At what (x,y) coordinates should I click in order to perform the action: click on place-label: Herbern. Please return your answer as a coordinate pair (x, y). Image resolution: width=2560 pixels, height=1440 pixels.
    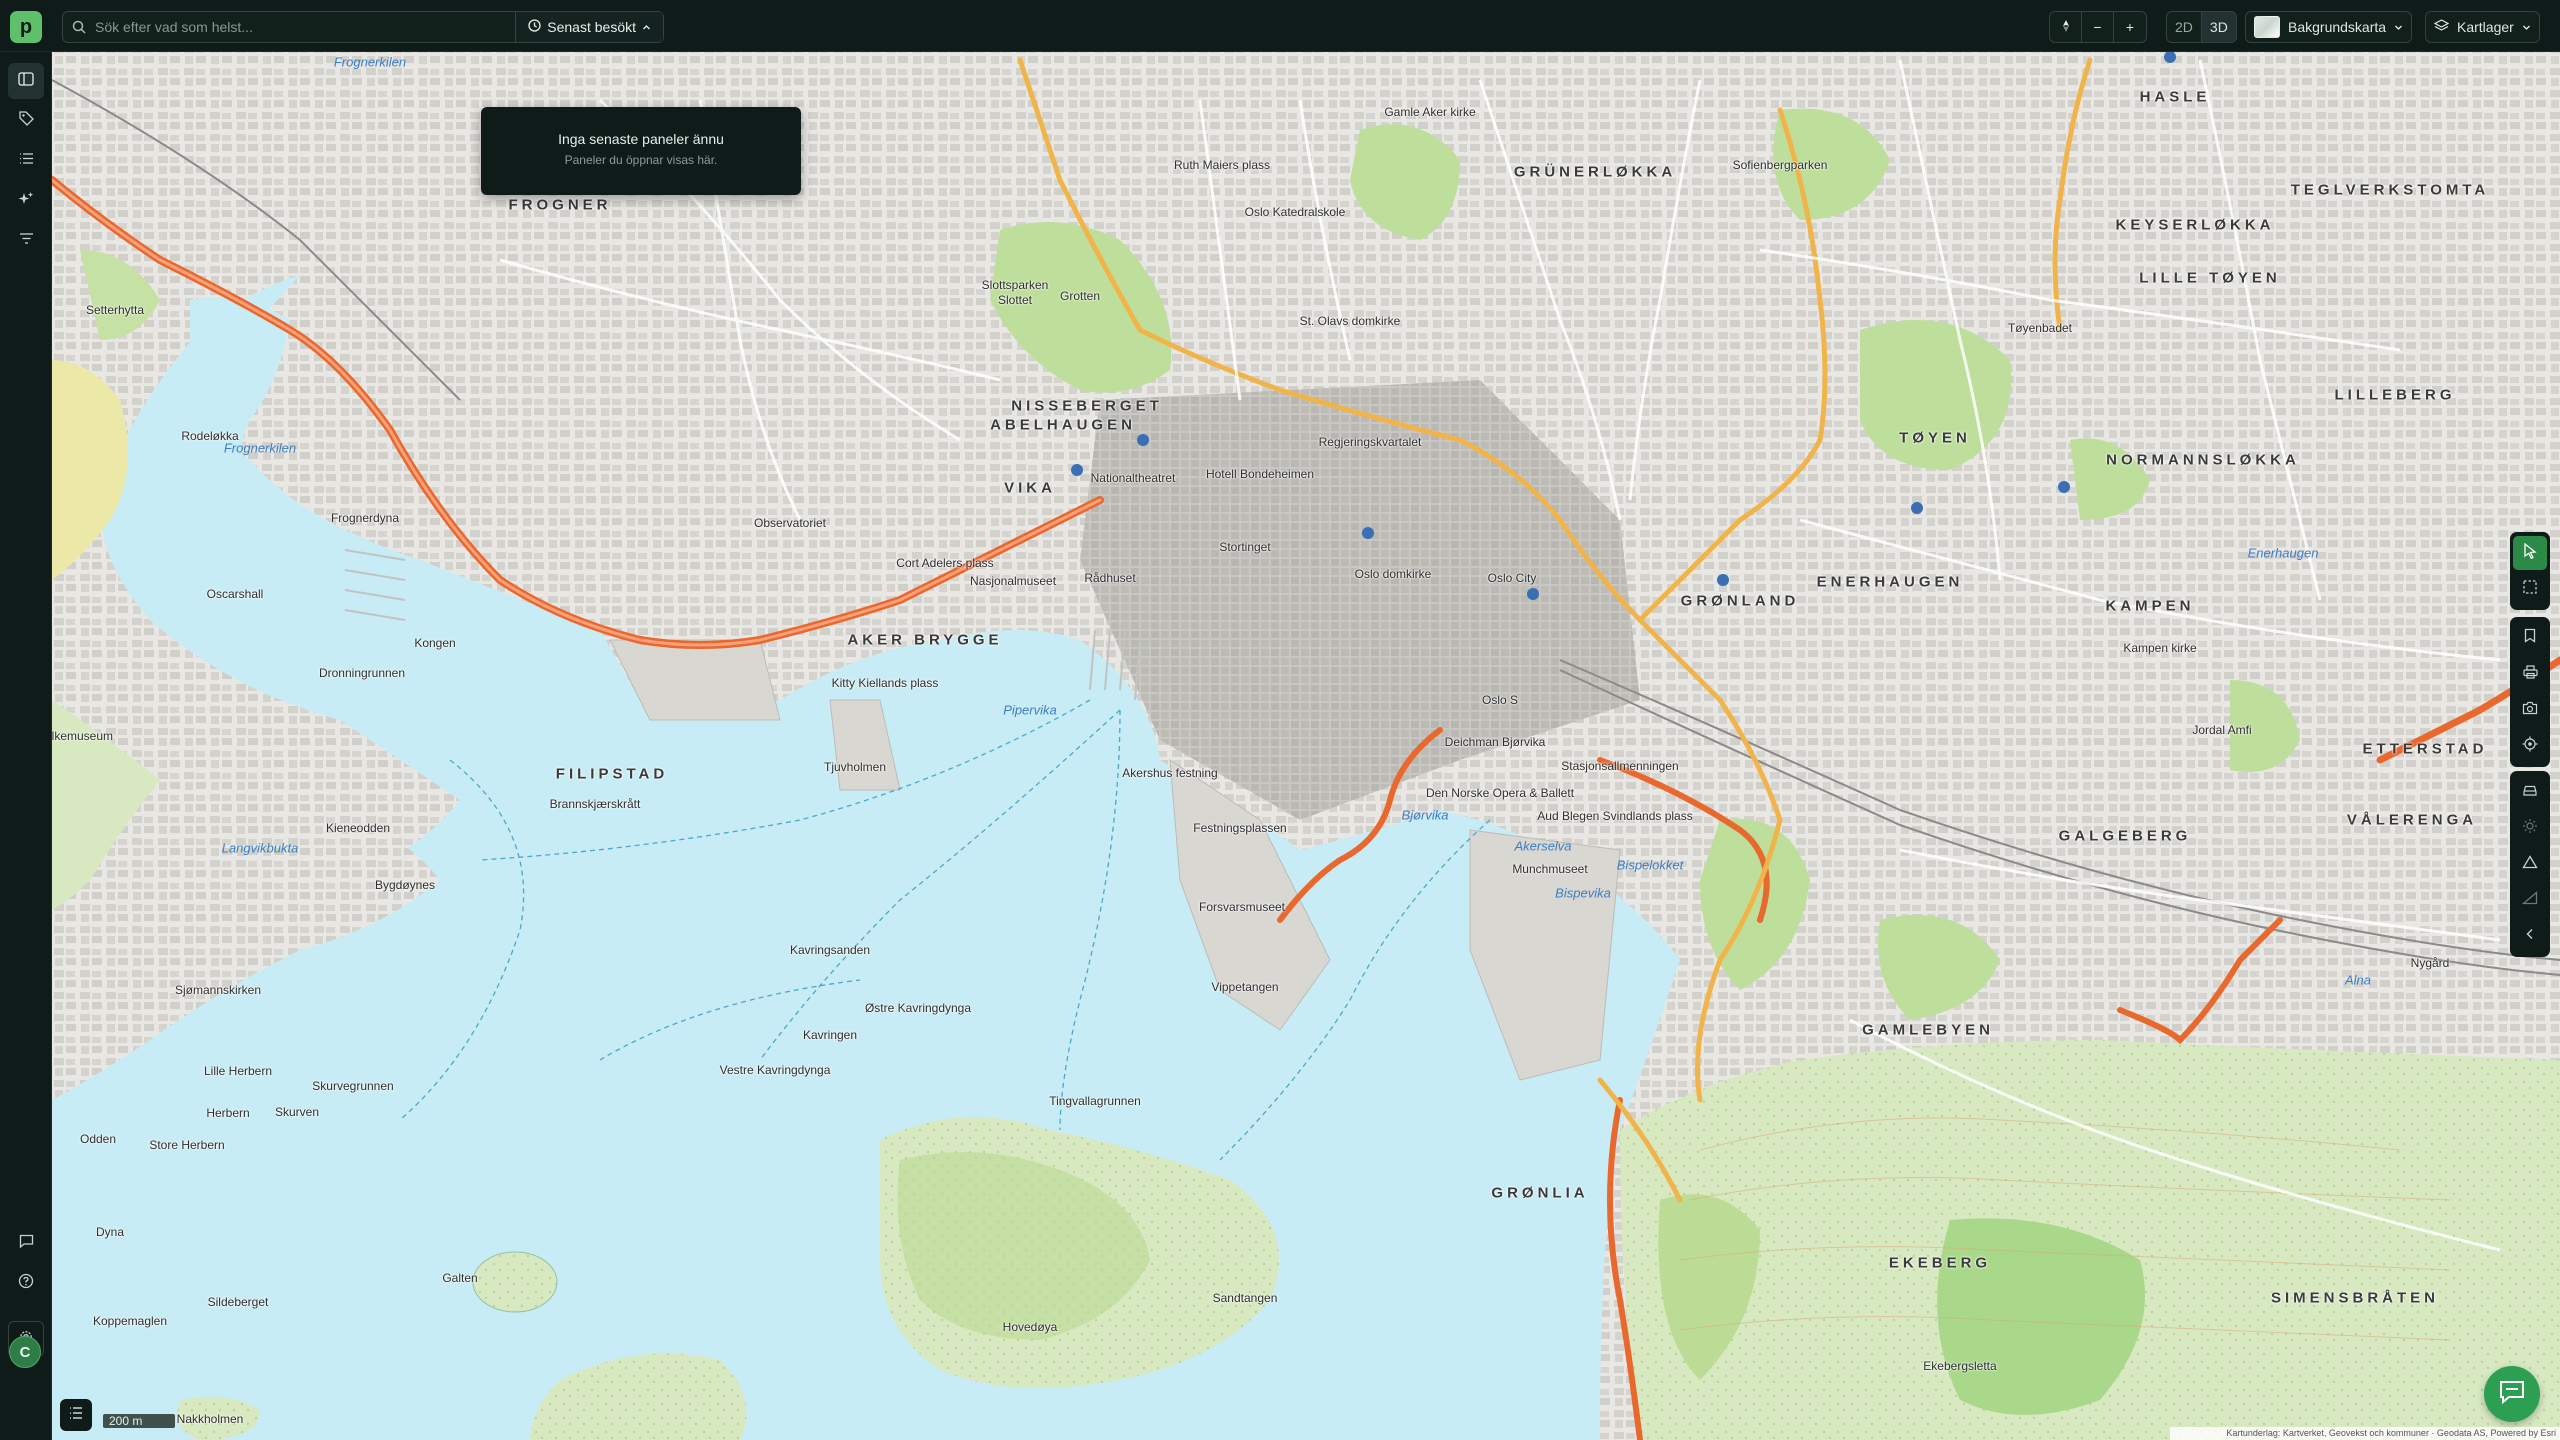
    Looking at the image, I should click on (228, 1113).